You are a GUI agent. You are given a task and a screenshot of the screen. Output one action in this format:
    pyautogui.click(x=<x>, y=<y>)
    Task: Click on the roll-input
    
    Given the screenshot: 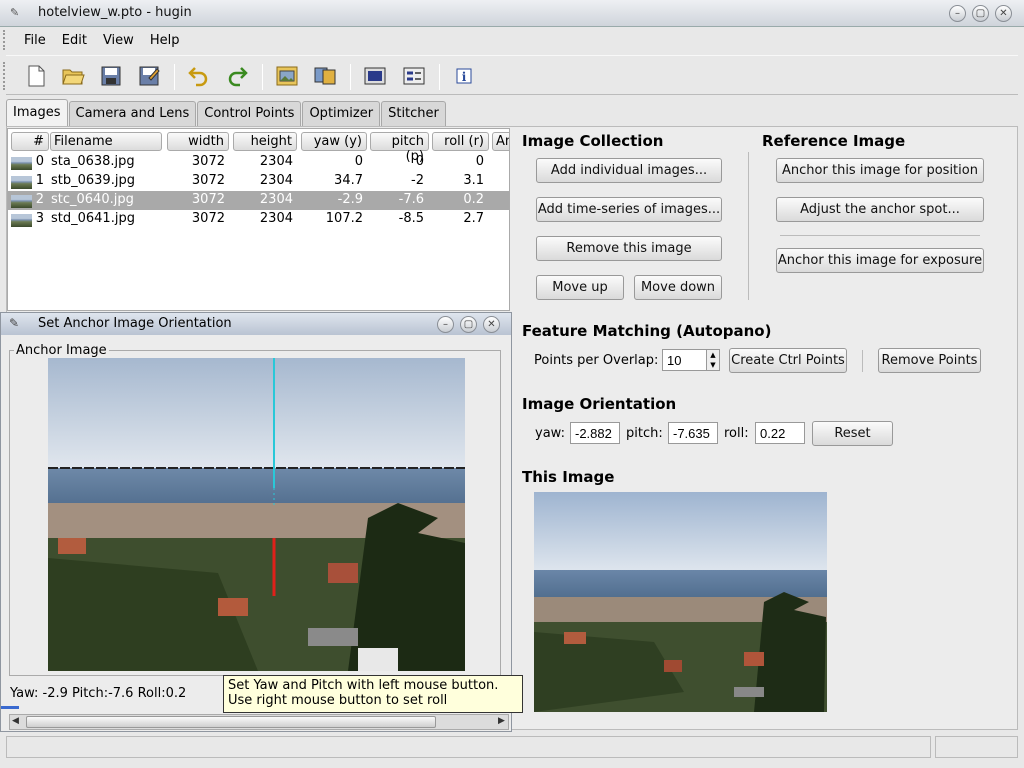 What is the action you would take?
    pyautogui.click(x=780, y=433)
    